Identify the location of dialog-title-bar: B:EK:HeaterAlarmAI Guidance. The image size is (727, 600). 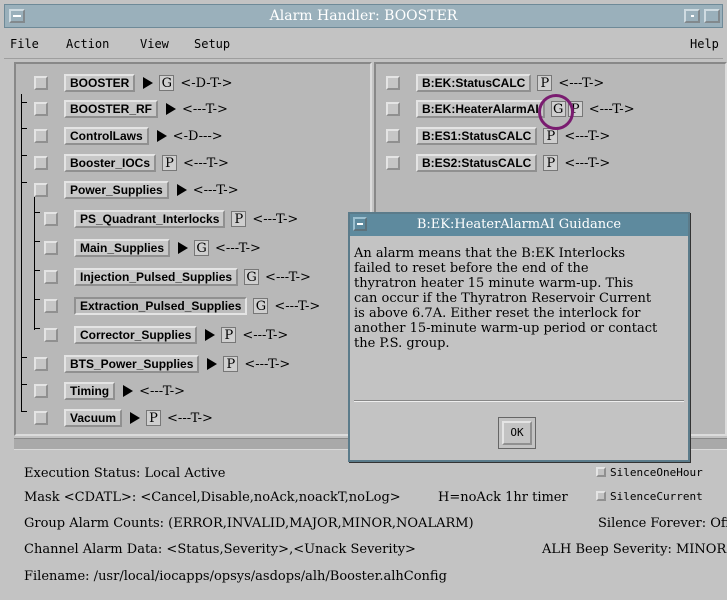
(519, 225).